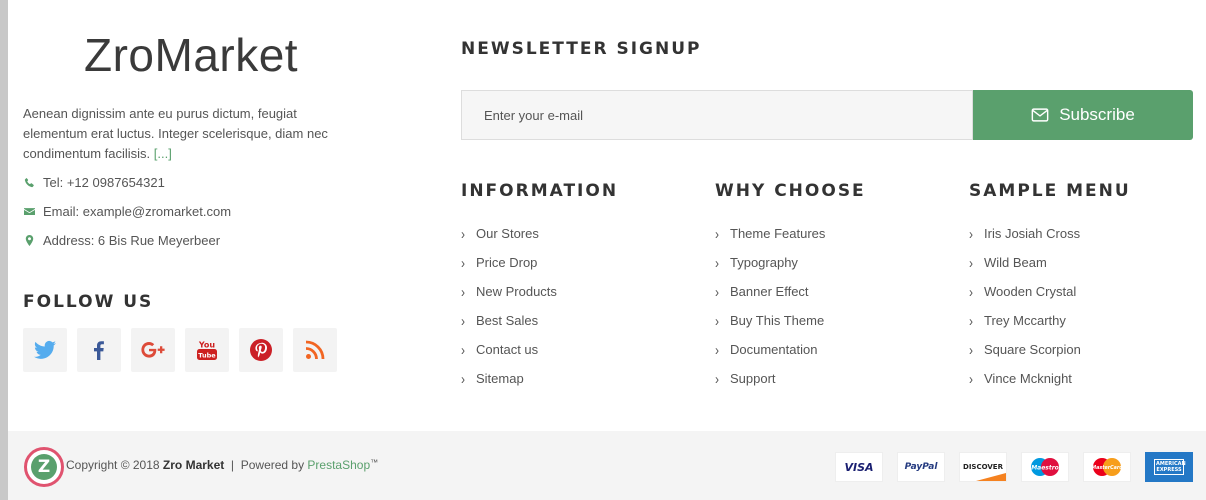 Image resolution: width=1206 pixels, height=500 pixels. What do you see at coordinates (764, 262) in the screenshot?
I see `link-label: Typography` at bounding box center [764, 262].